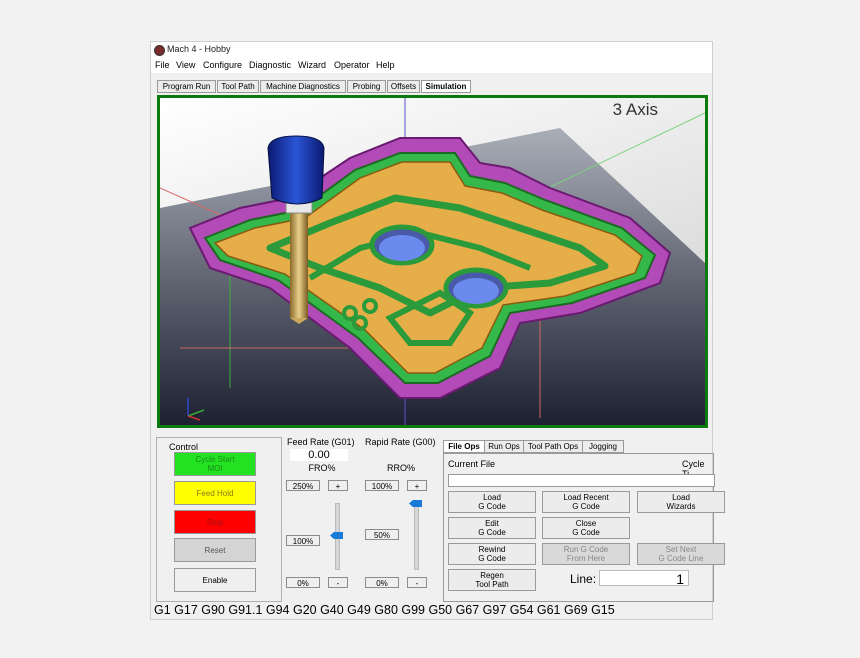 The width and height of the screenshot is (860, 658). I want to click on tab-run-ops: Run Ops, so click(504, 446).